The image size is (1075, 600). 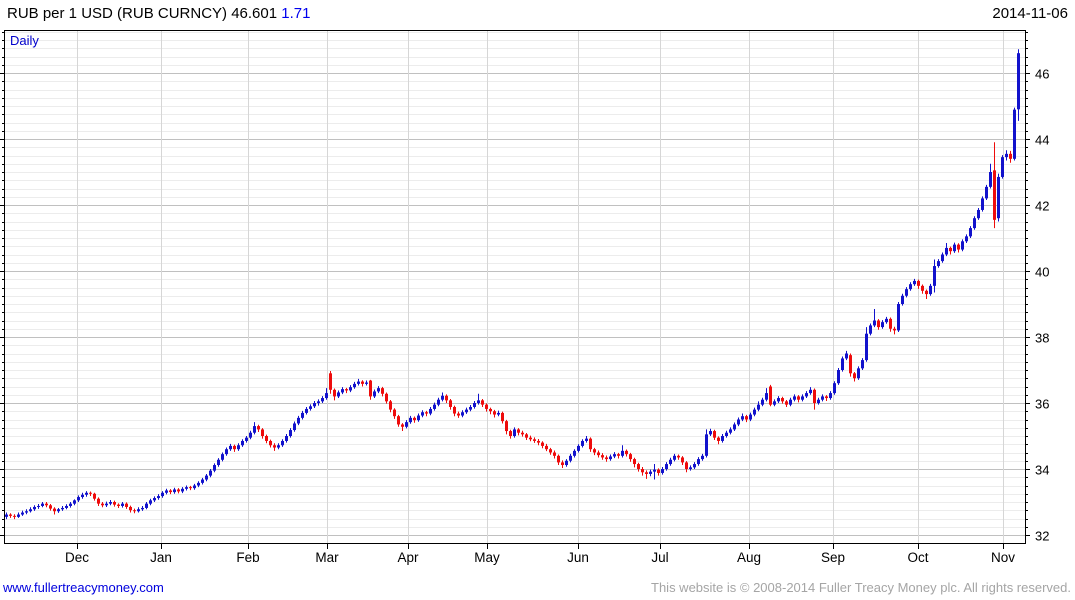 I want to click on y-axis-label: 44, so click(x=1042, y=140).